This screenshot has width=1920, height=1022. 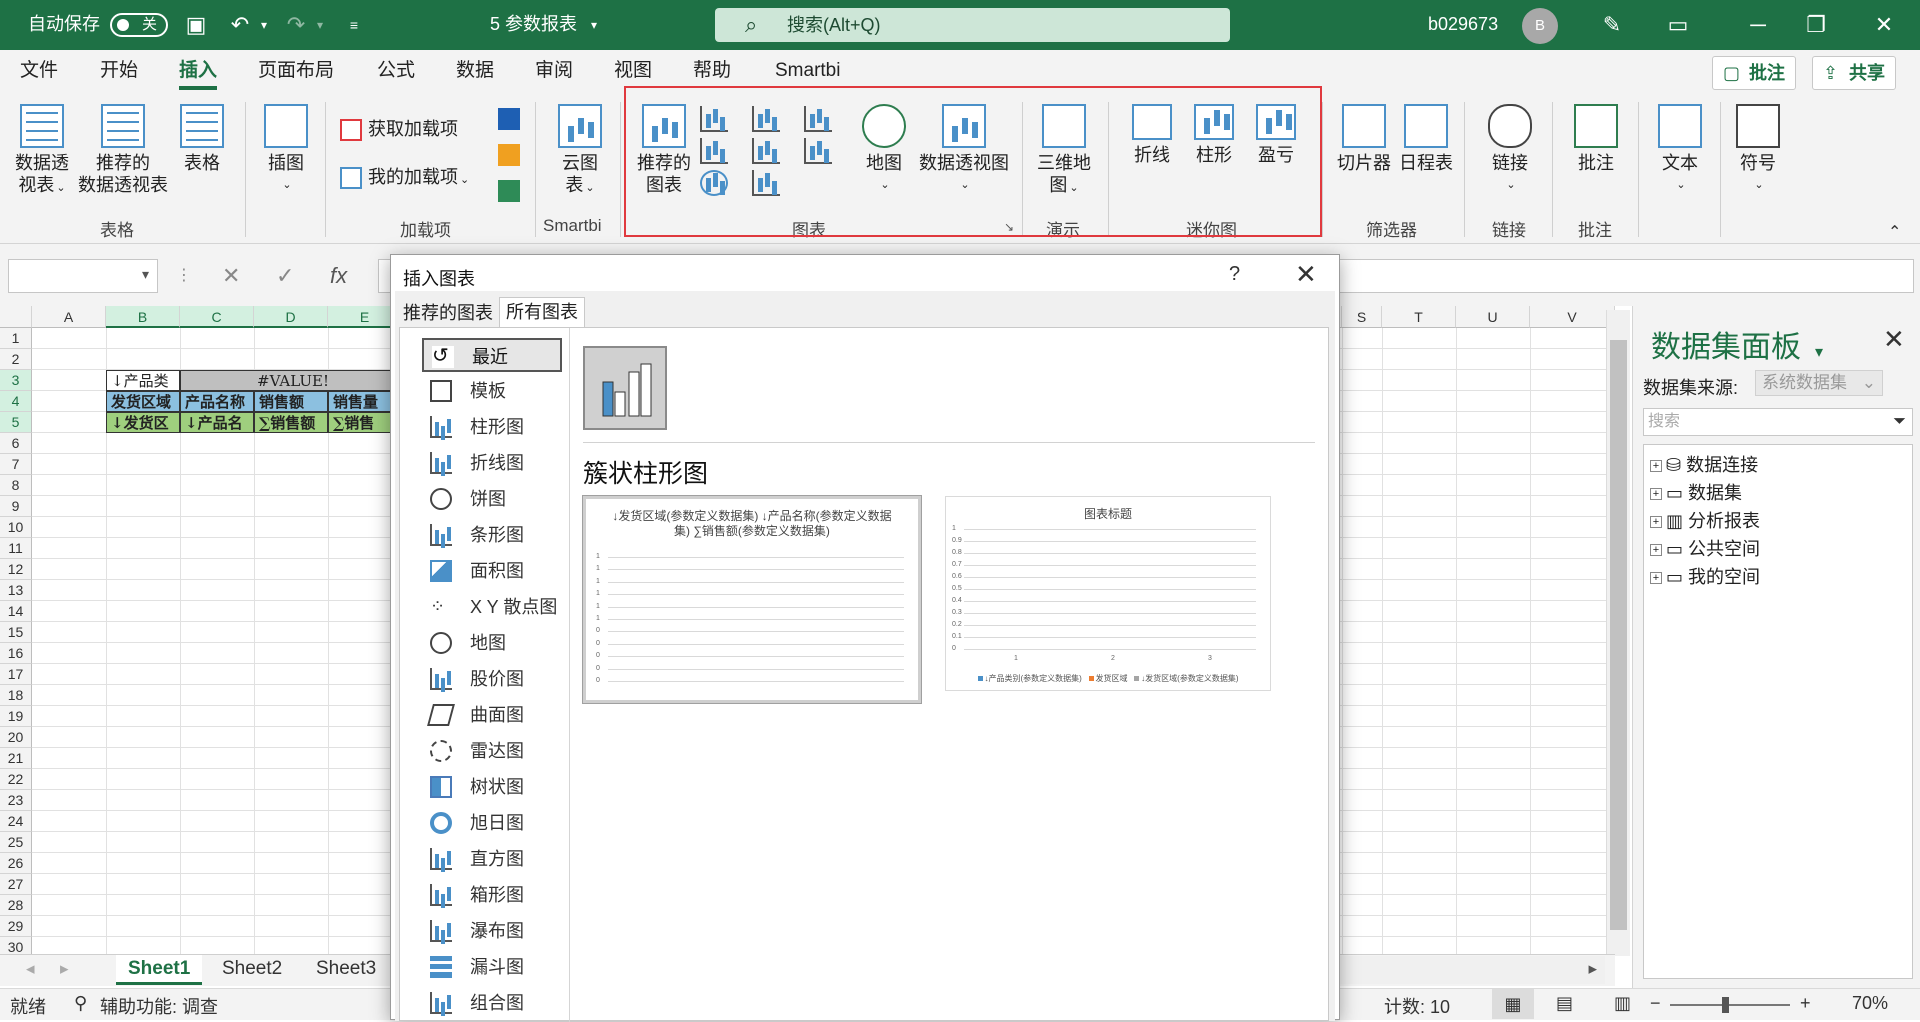 What do you see at coordinates (202, 139) in the screenshot?
I see `table-button: 表格` at bounding box center [202, 139].